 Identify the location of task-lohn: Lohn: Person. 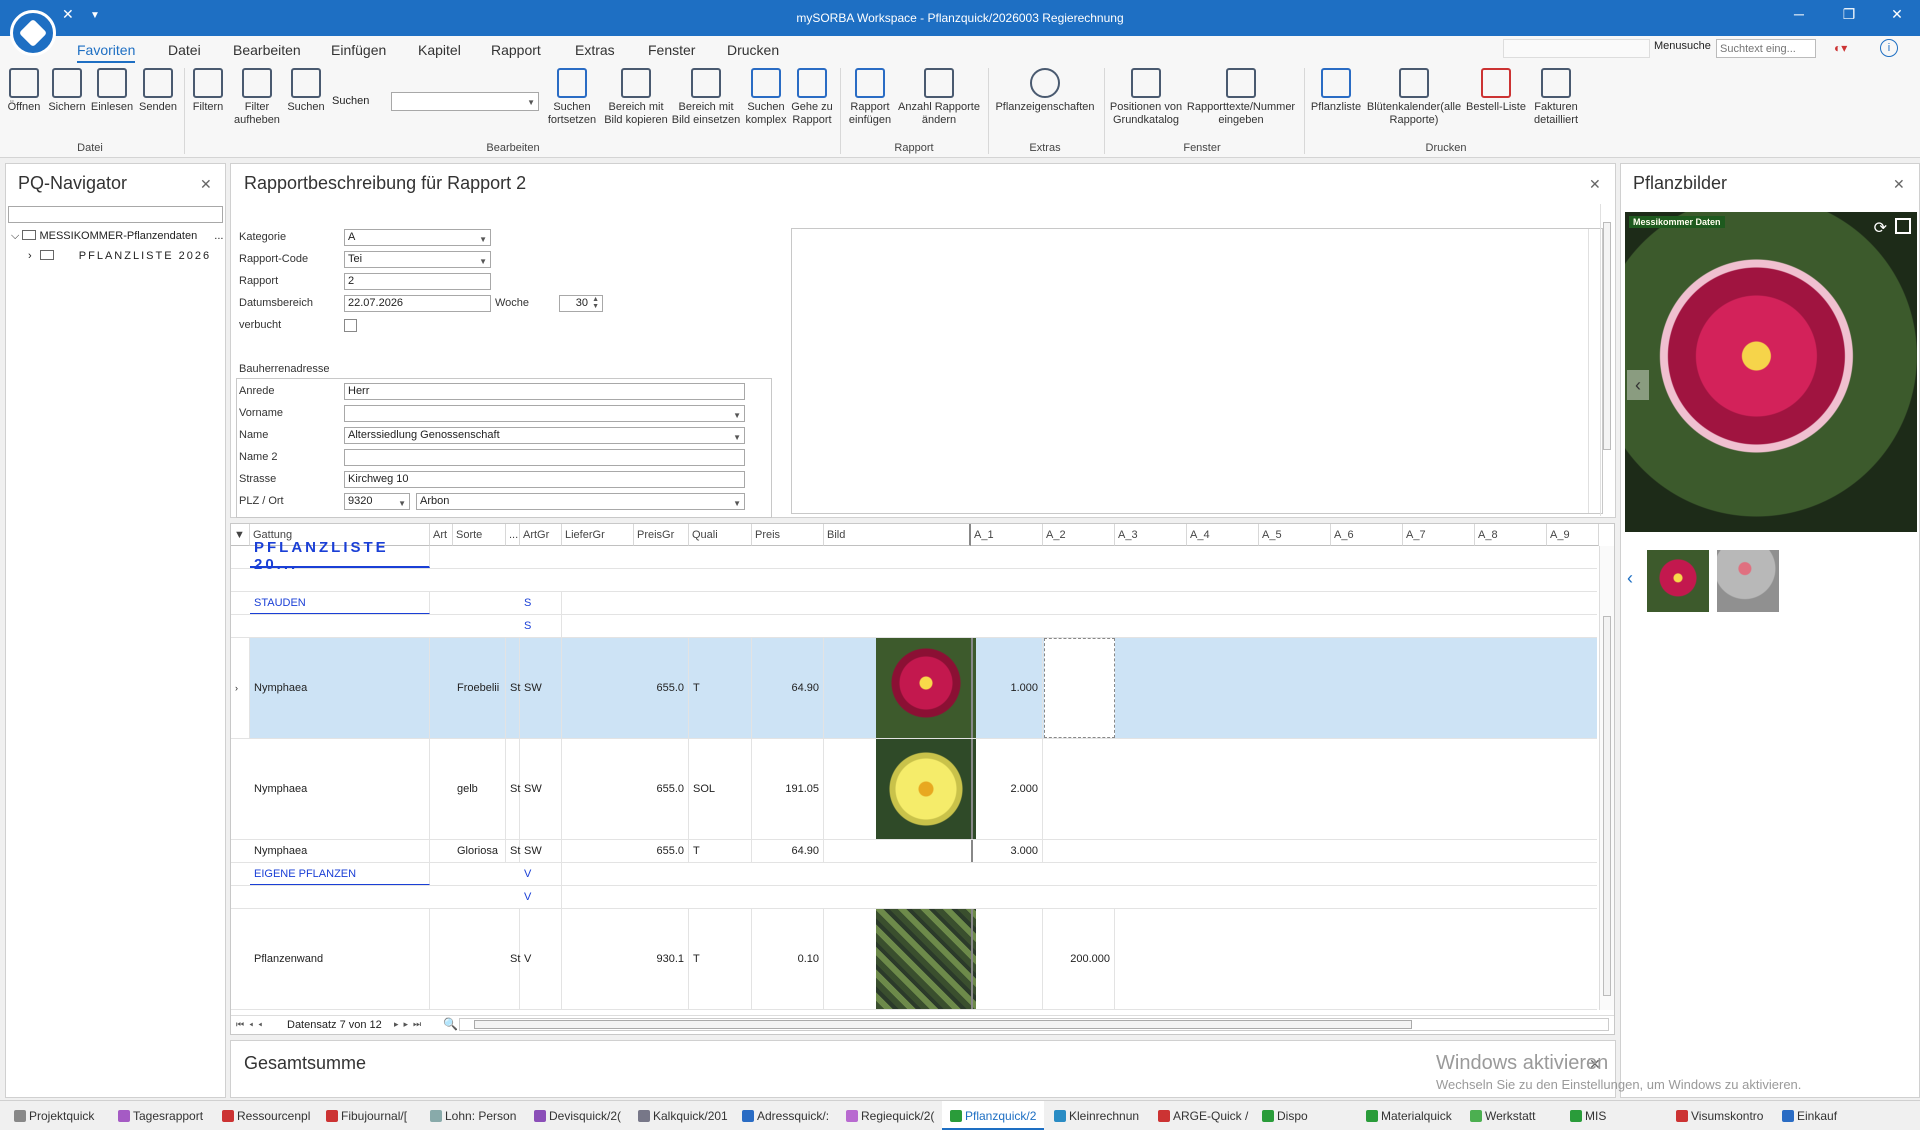
(473, 1116).